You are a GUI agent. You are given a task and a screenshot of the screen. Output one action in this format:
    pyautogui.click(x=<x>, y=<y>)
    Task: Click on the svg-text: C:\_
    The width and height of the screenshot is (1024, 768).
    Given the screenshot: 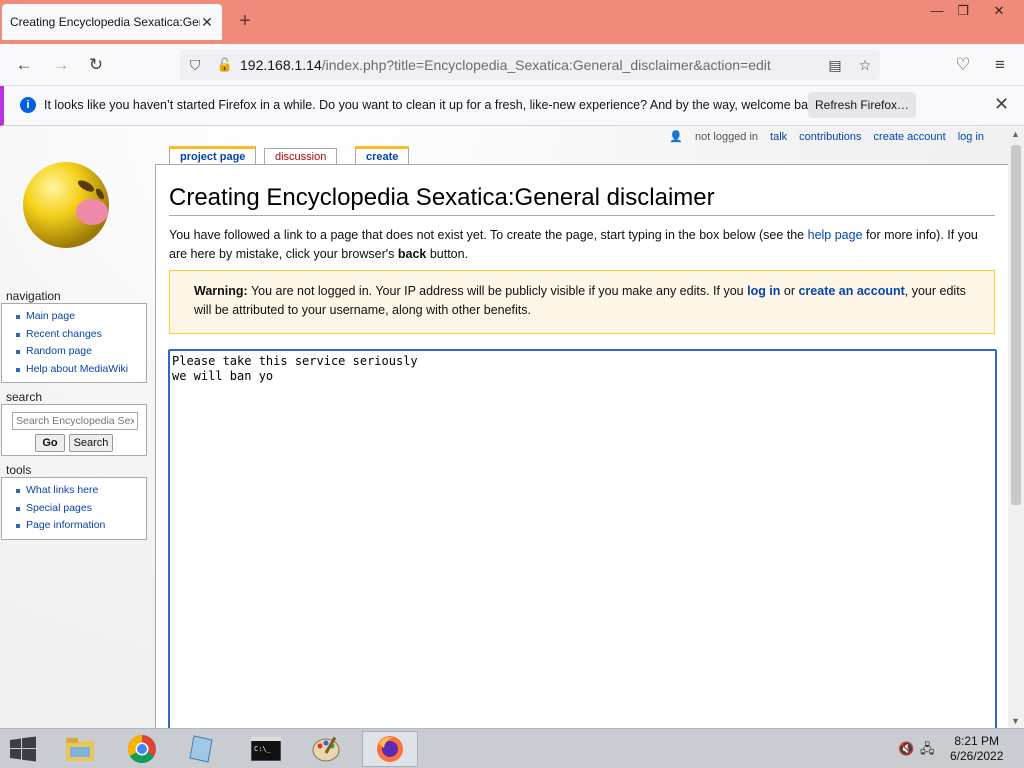 What is the action you would take?
    pyautogui.click(x=263, y=749)
    